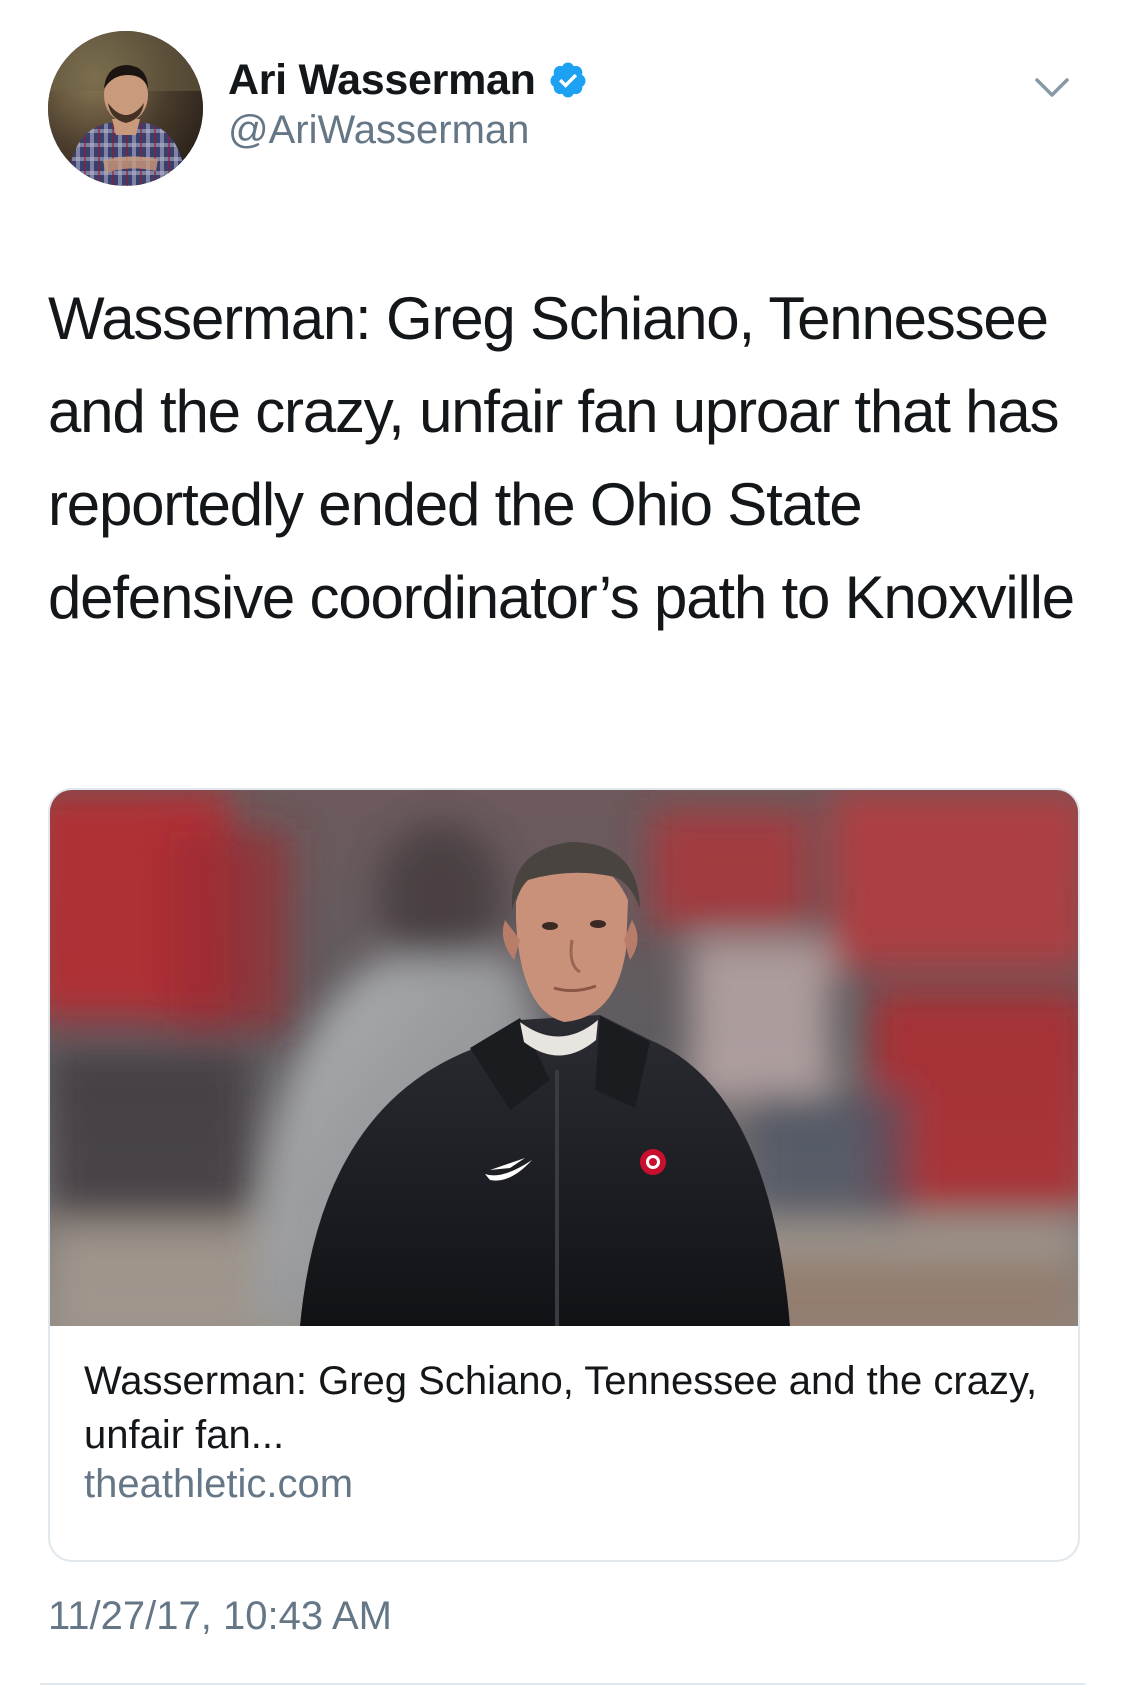 The width and height of the screenshot is (1125, 1694). What do you see at coordinates (220, 1616) in the screenshot?
I see `tweet-timestamp: 11/27/17, 10:43 AM` at bounding box center [220, 1616].